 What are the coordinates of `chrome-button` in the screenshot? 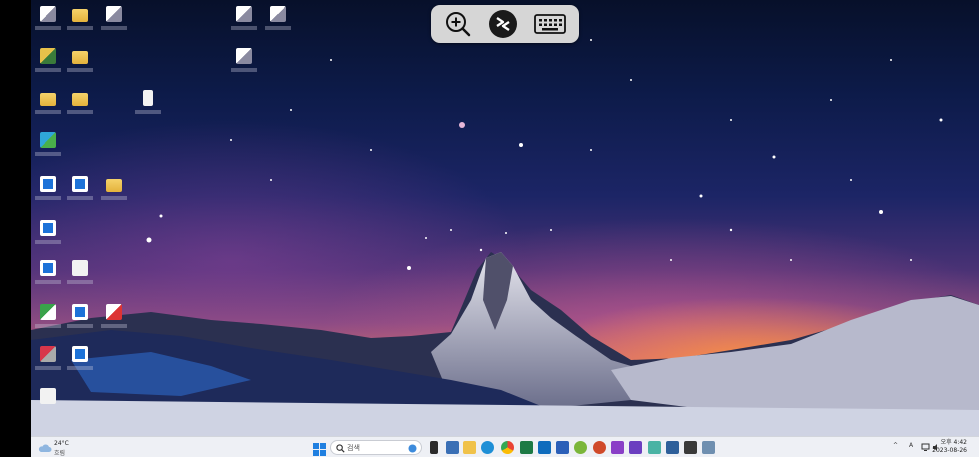 It's located at (507, 447).